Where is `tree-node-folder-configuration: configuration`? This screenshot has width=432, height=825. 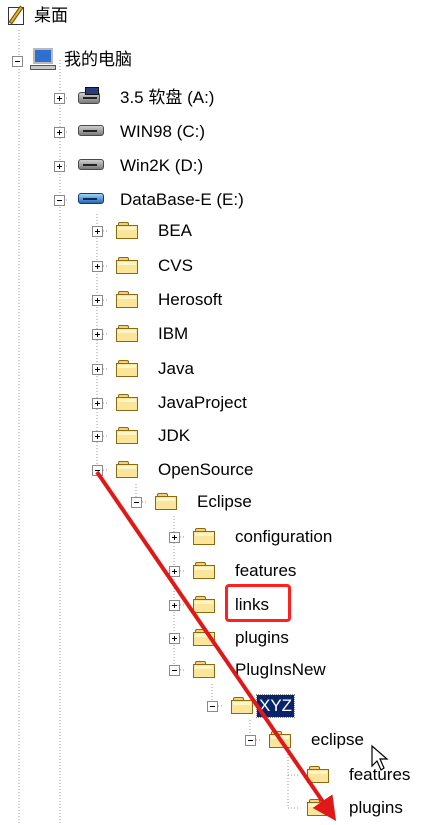 tree-node-folder-configuration: configuration is located at coordinates (279, 539).